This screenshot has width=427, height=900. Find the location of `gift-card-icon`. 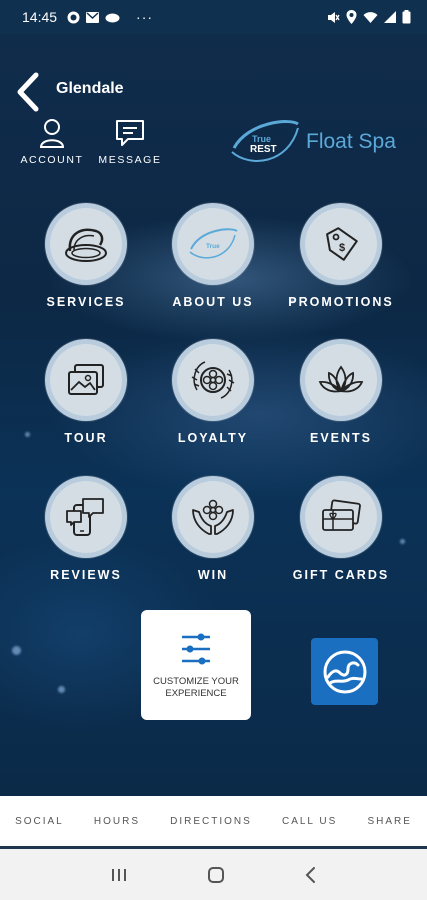

gift-card-icon is located at coordinates (341, 515).